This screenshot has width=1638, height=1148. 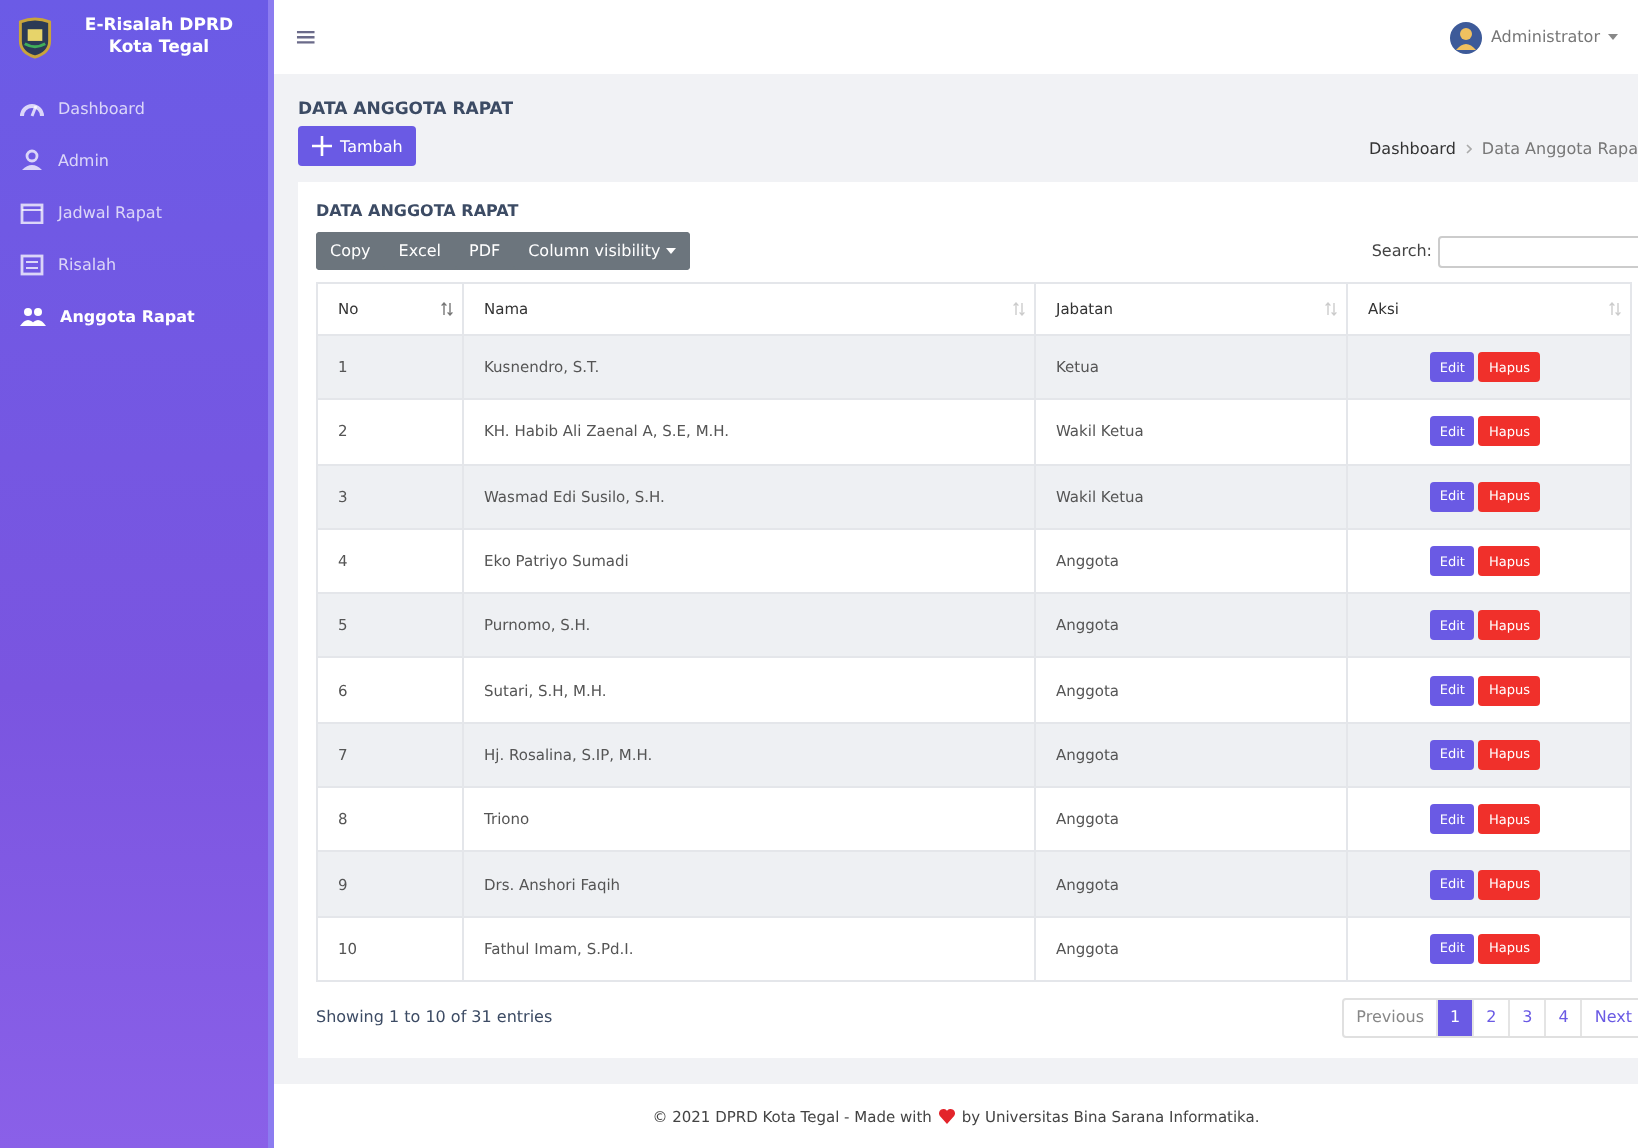 What do you see at coordinates (306, 37) in the screenshot?
I see `menu-icon: ≡` at bounding box center [306, 37].